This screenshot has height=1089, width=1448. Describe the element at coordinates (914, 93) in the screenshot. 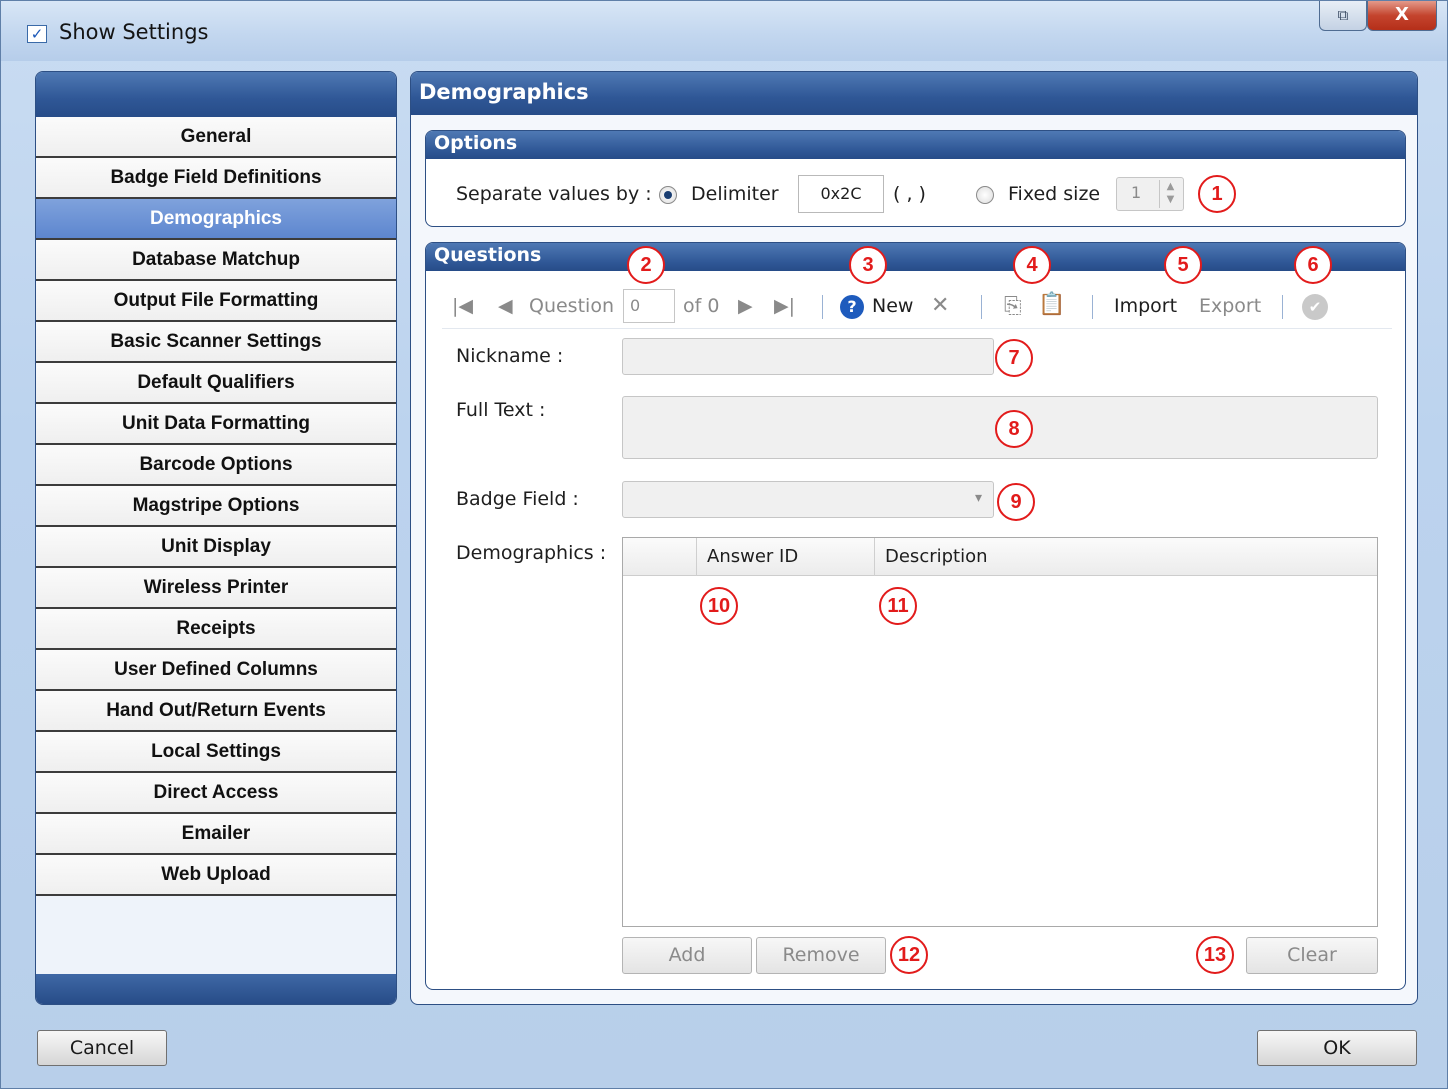

I see `panel-title: Demographics` at that location.